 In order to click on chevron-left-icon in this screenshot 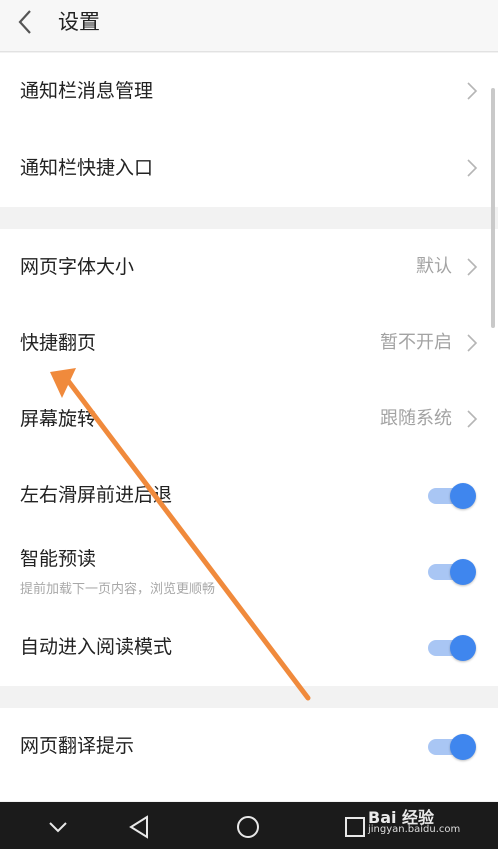, I will do `click(24, 22)`.